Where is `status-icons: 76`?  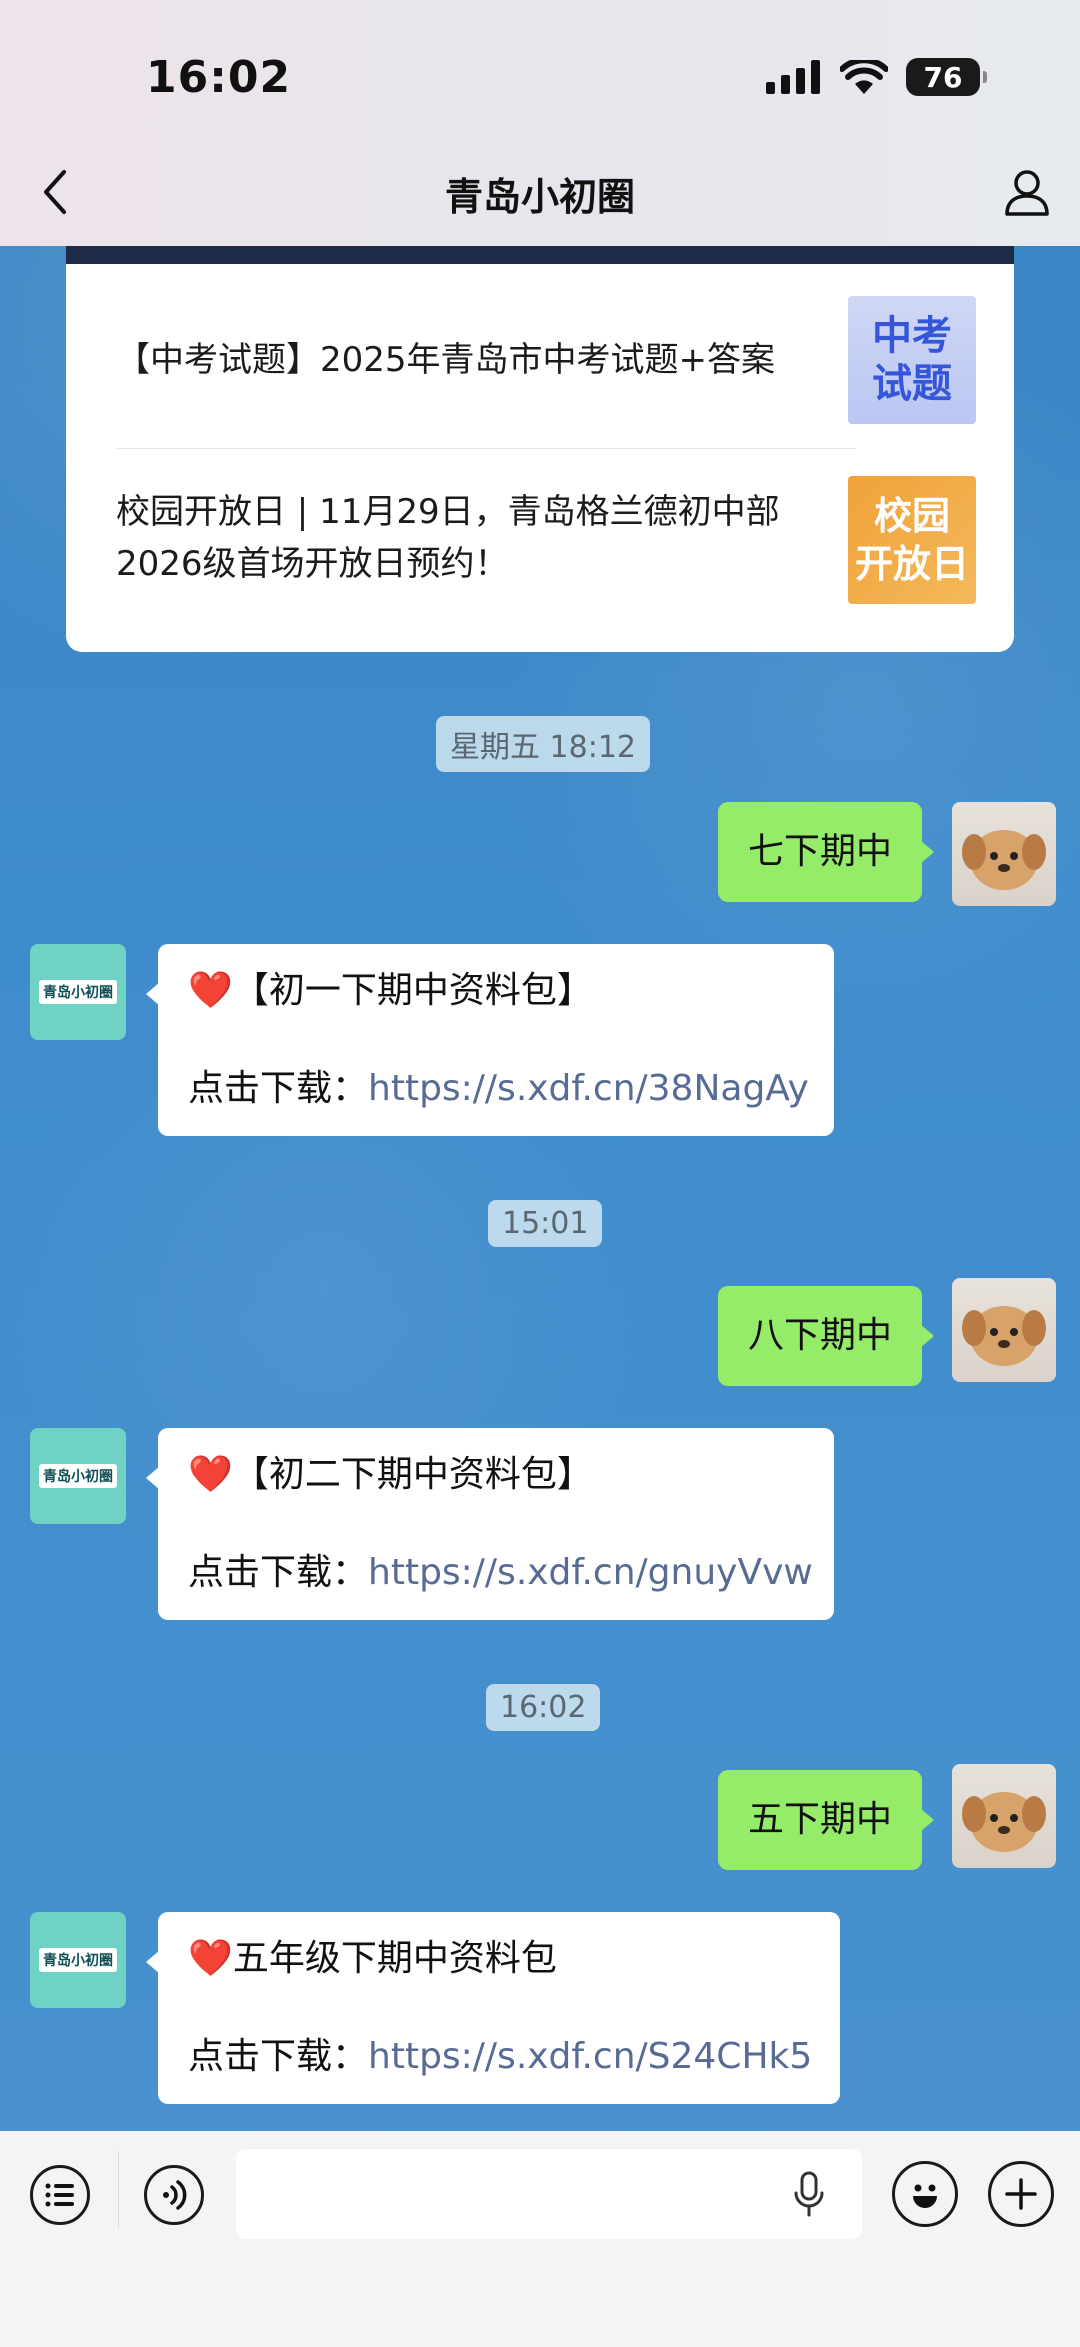
status-icons: 76 is located at coordinates (876, 77).